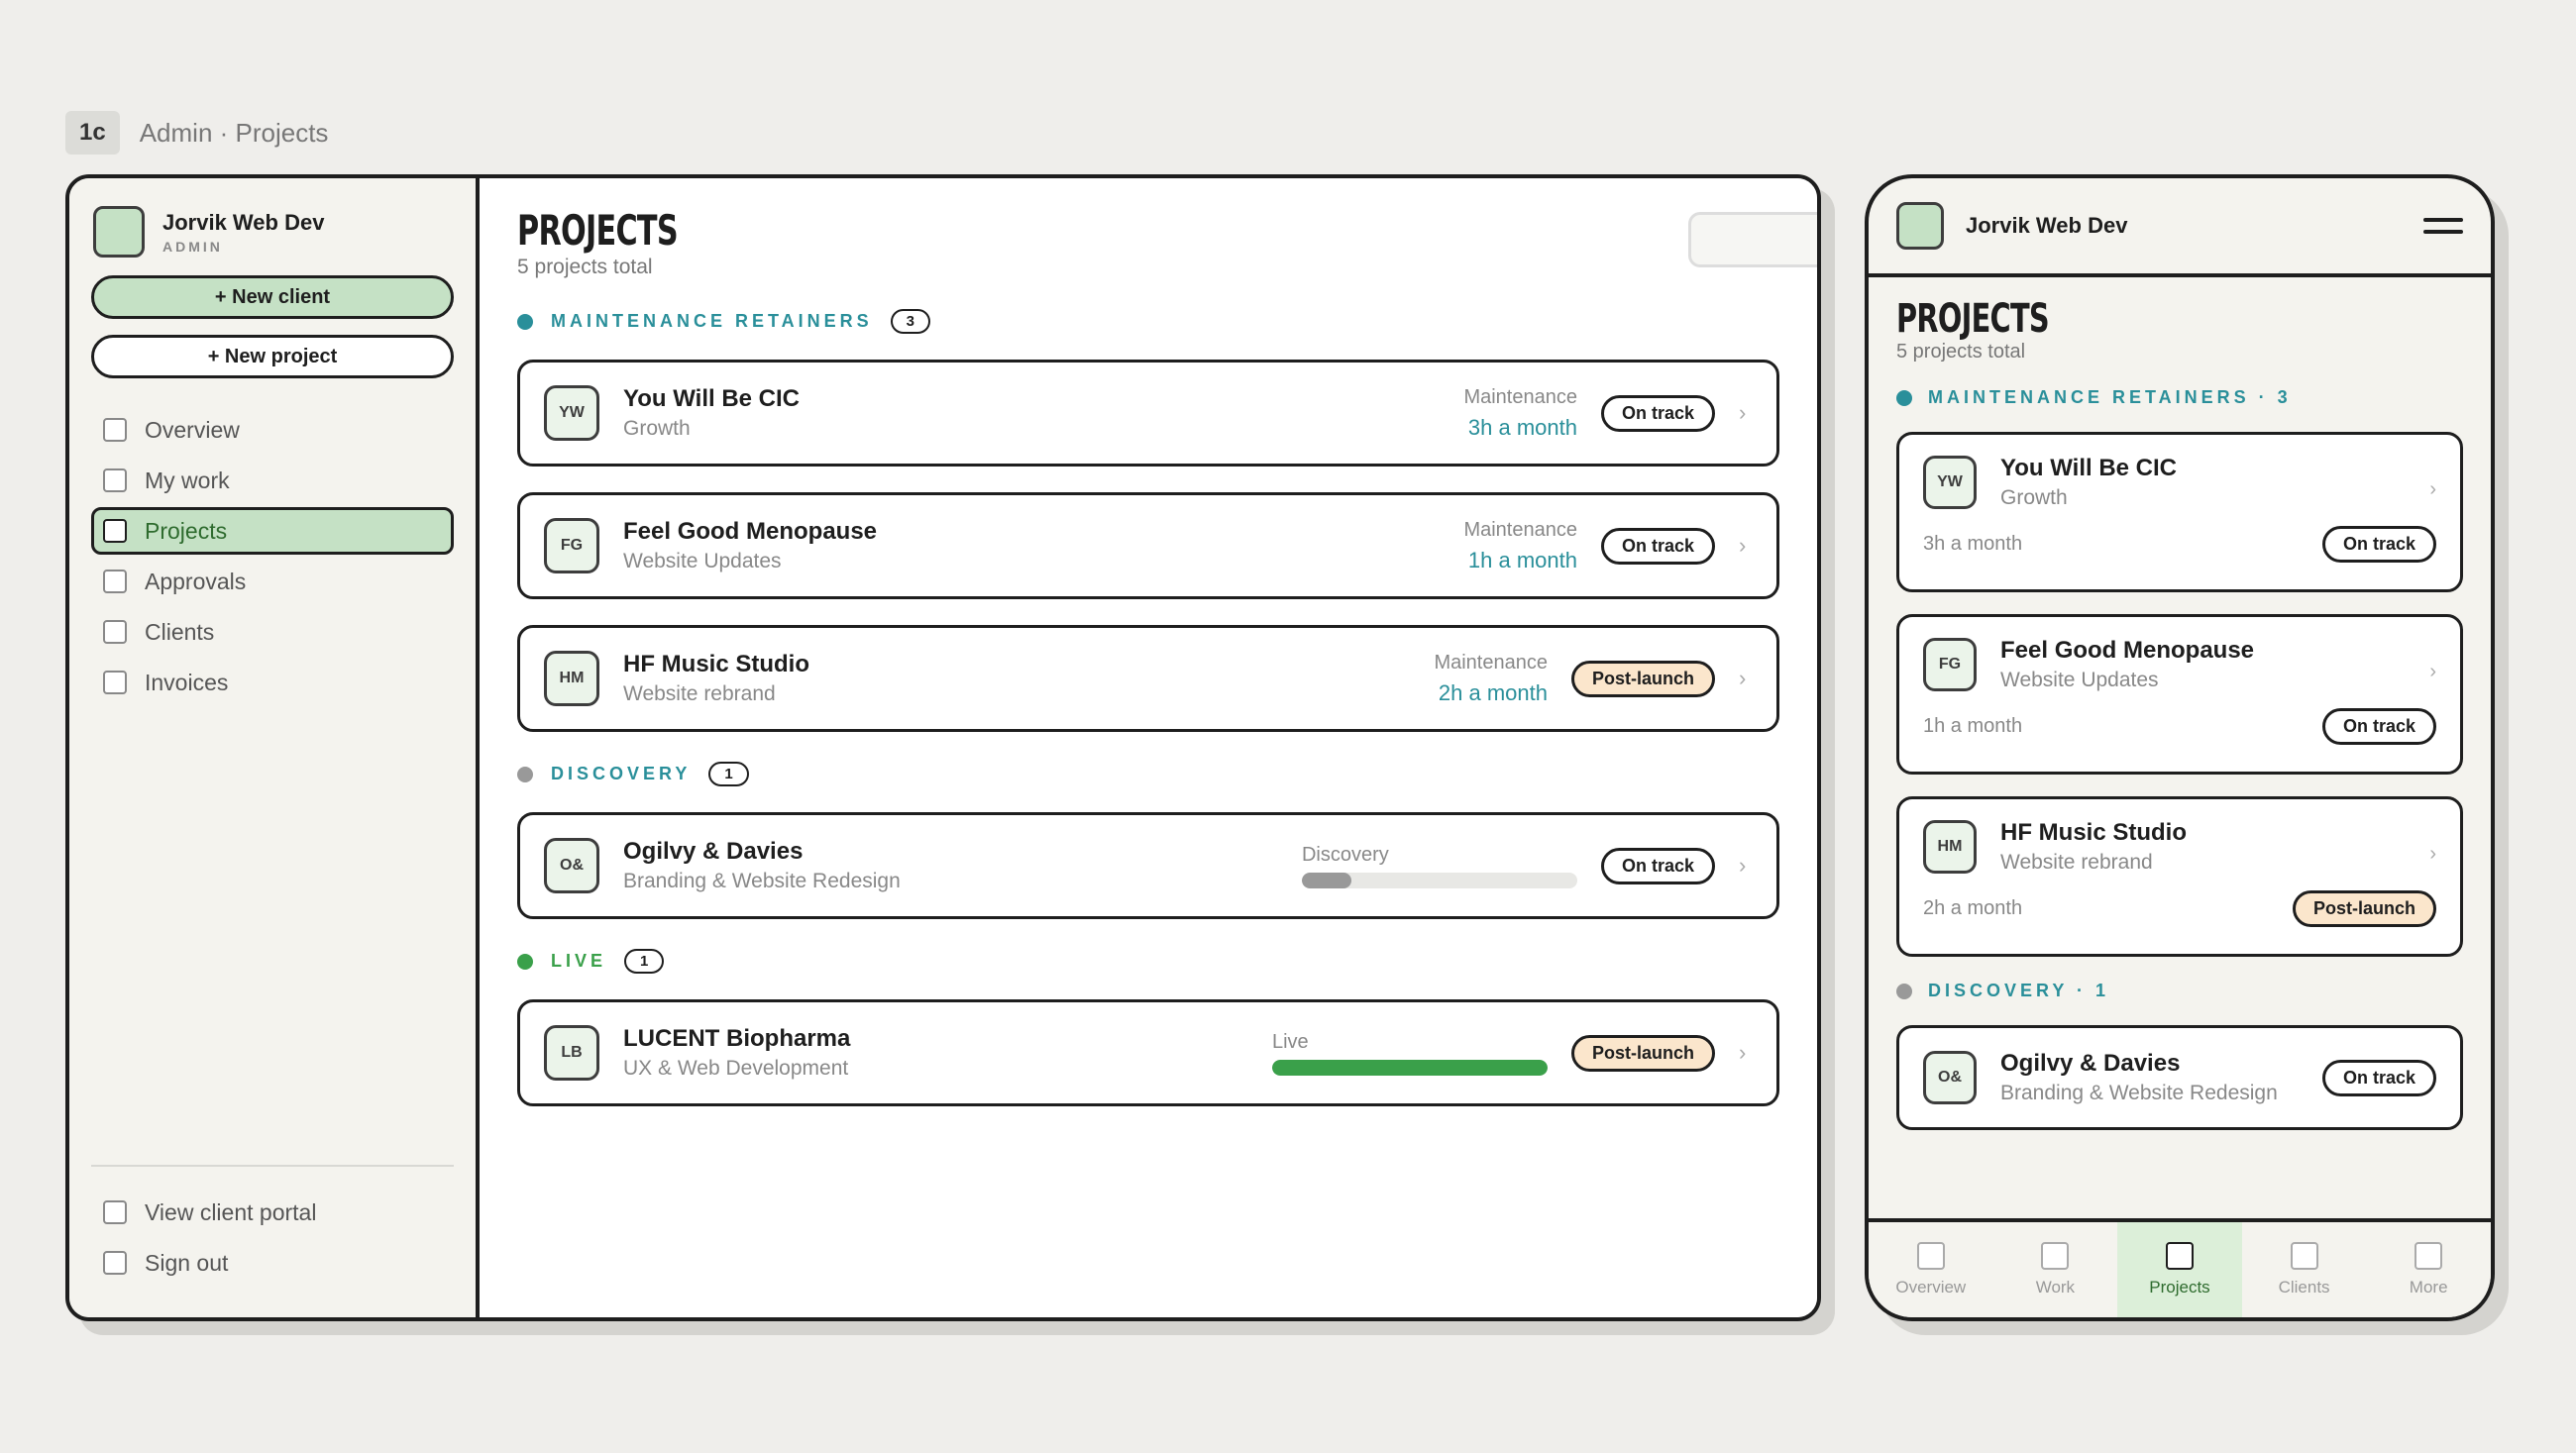 The height and width of the screenshot is (1453, 2576). I want to click on tab-label: Clients, so click(2304, 1287).